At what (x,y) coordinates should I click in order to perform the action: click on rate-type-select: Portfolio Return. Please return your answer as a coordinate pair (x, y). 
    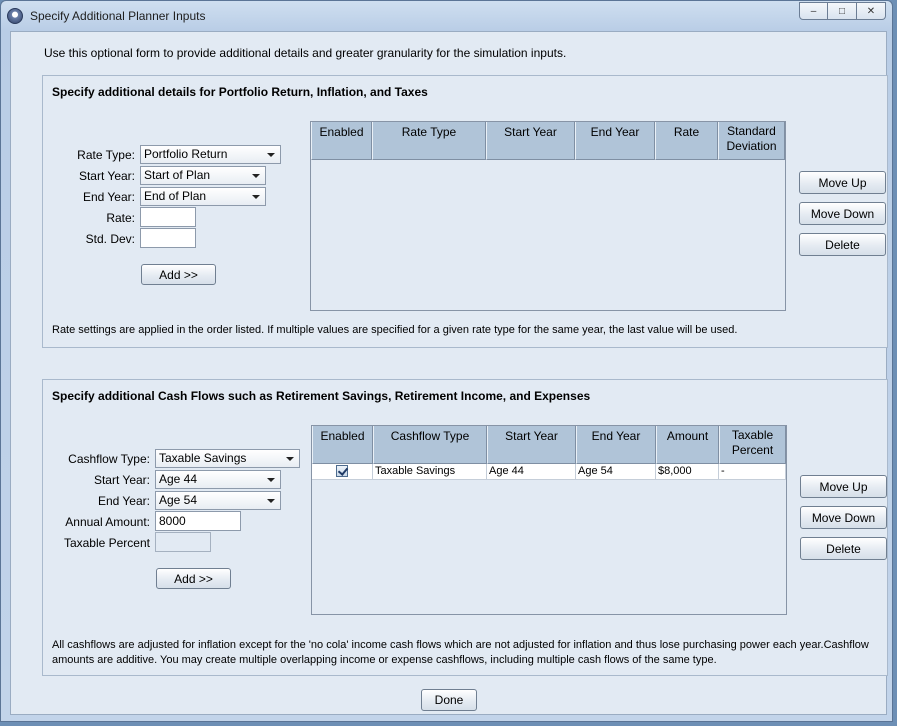
    Looking at the image, I should click on (210, 154).